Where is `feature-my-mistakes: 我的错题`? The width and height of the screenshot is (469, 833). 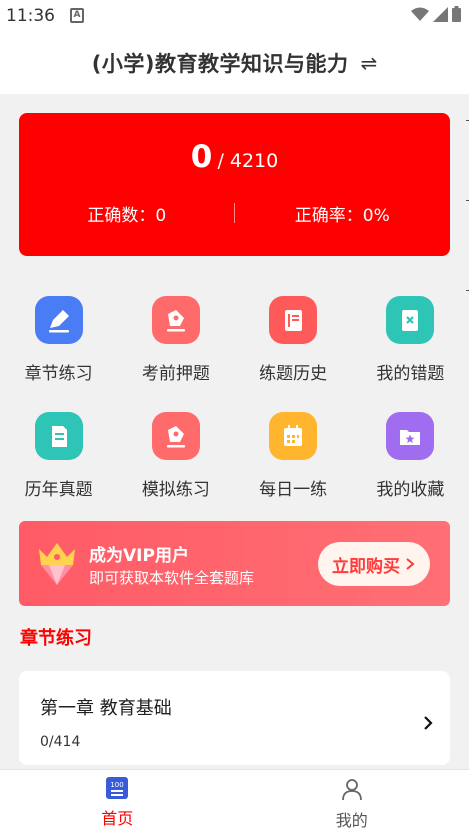 feature-my-mistakes: 我的错题 is located at coordinates (410, 342).